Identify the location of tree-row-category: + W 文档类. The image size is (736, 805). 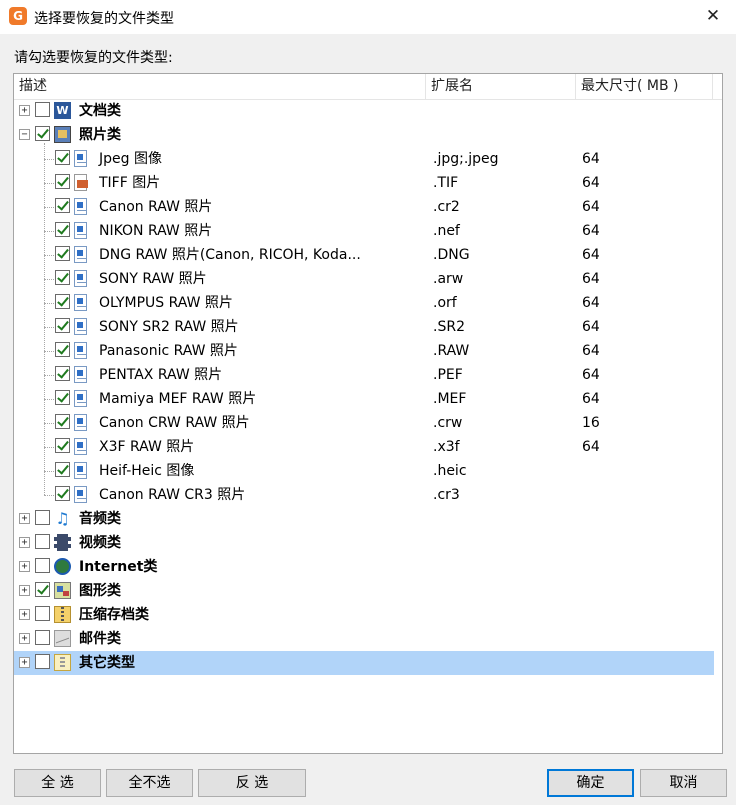
(364, 111).